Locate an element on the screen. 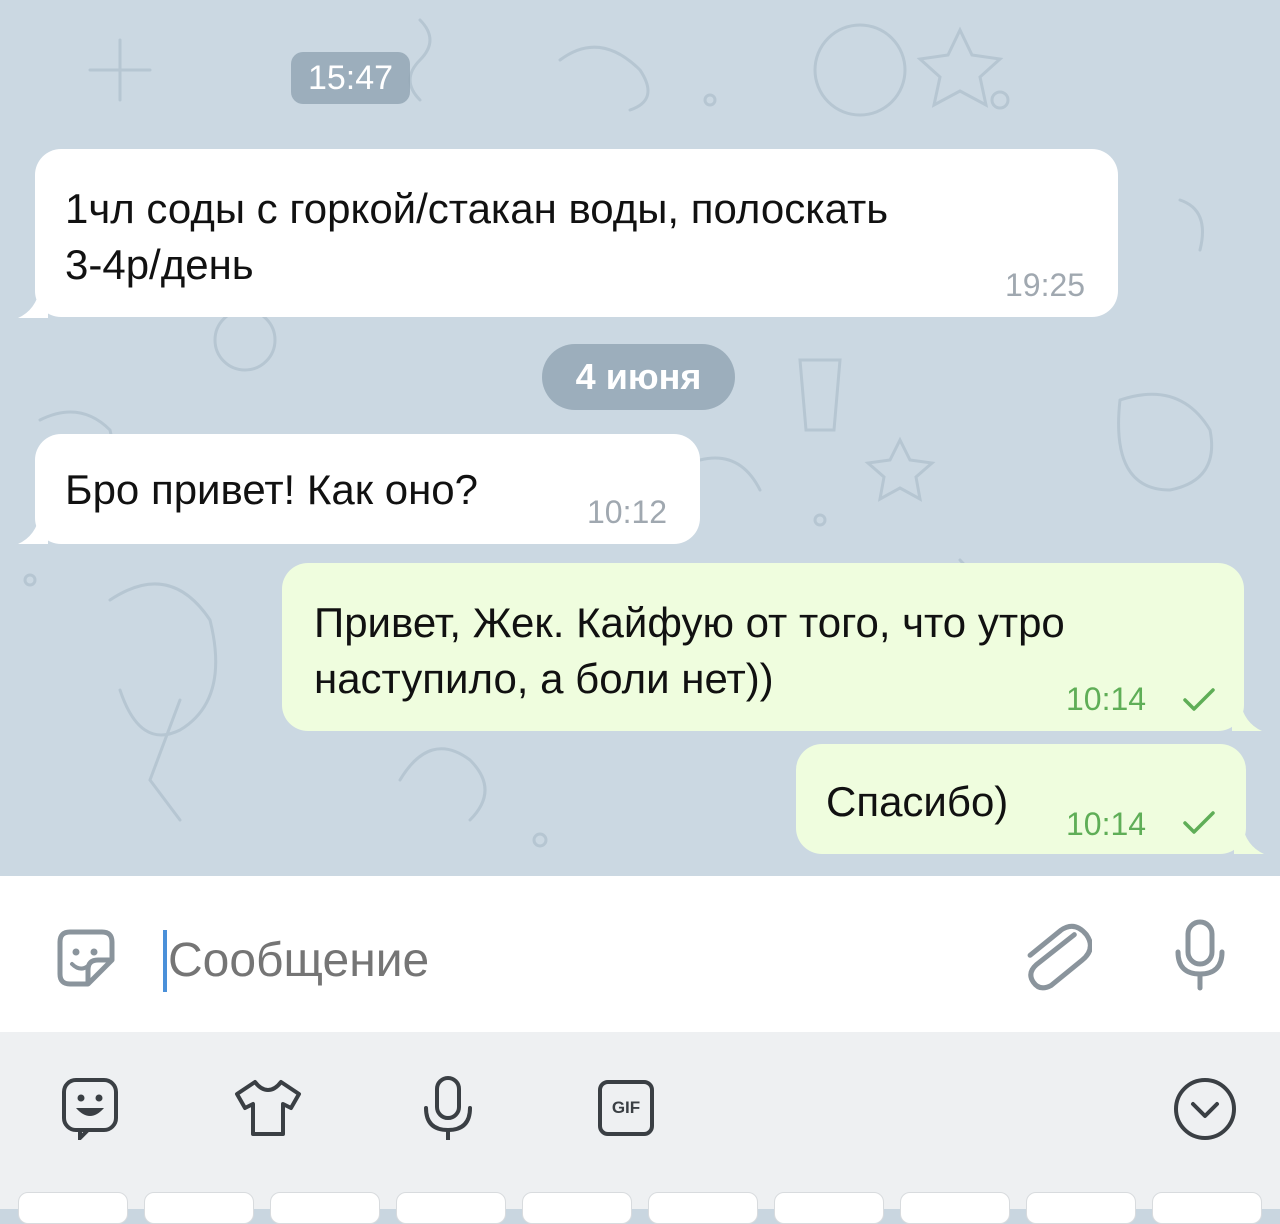 The width and height of the screenshot is (1280, 1224). sticker-smile-icon is located at coordinates (86, 958).